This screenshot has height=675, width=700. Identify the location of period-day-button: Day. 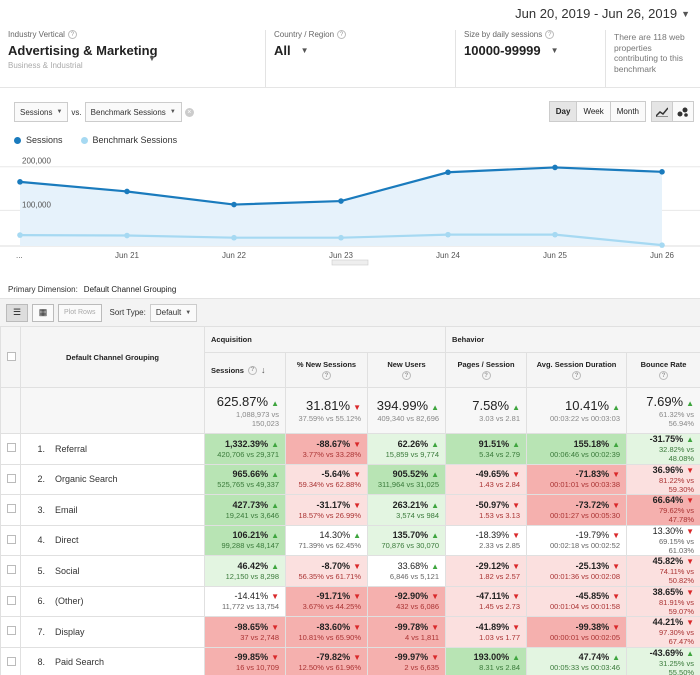
(563, 111).